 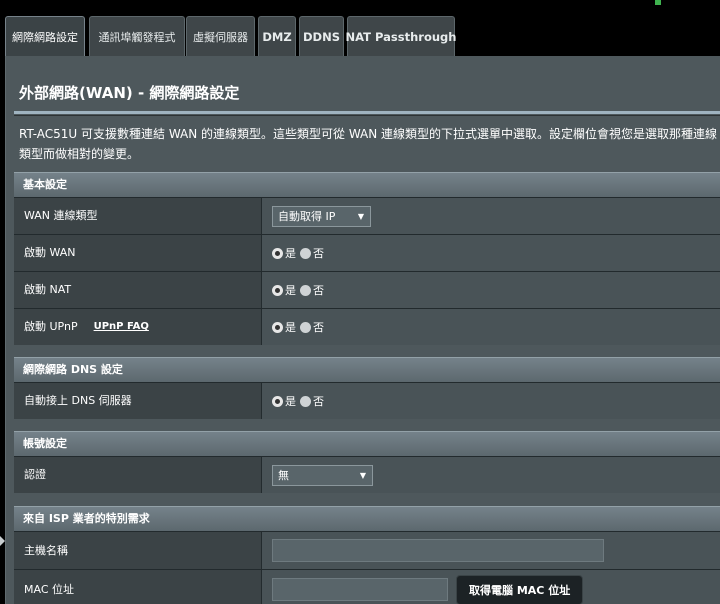 What do you see at coordinates (129, 93) in the screenshot?
I see `page-title: 外部網路(WAN) - 網際網路設定` at bounding box center [129, 93].